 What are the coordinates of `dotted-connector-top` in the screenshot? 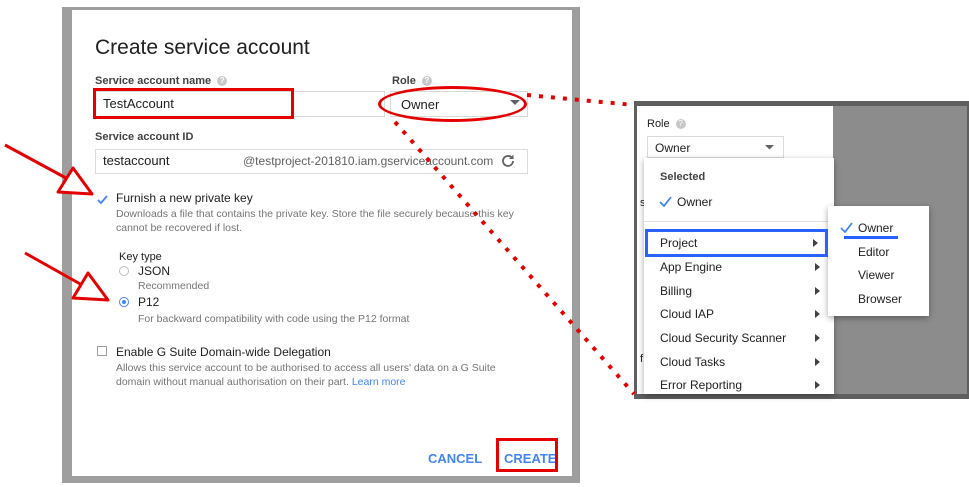 It's located at (580, 100).